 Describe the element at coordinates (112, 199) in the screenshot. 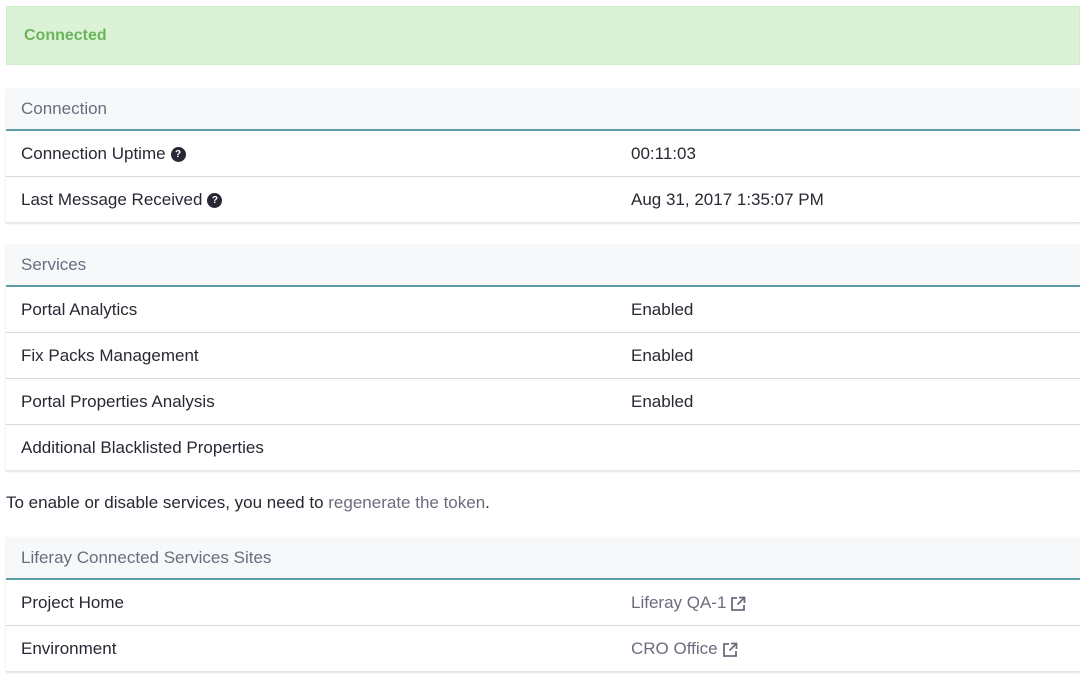

I see `last-message-label: Last Message Received` at that location.